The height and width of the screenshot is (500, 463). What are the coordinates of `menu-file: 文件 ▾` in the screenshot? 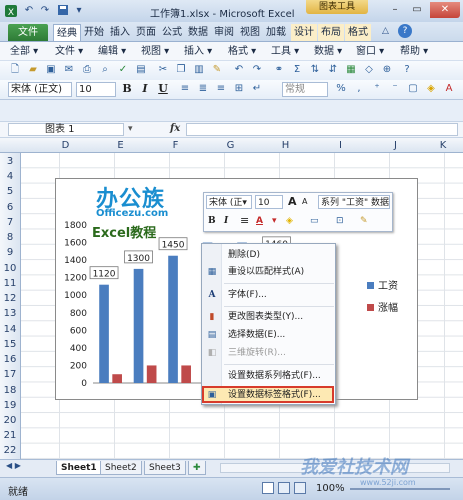 It's located at (69, 52).